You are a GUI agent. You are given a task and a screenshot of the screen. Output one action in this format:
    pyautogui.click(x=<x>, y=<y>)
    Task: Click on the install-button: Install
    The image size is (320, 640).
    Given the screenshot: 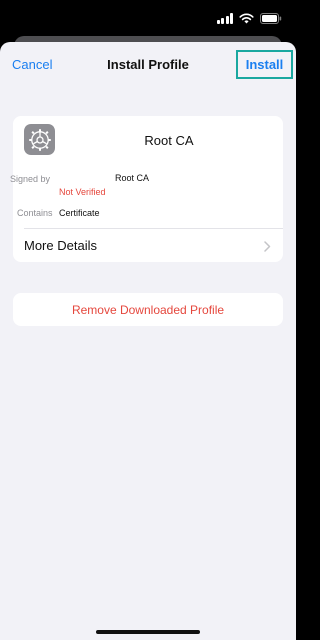 What is the action you would take?
    pyautogui.click(x=264, y=64)
    